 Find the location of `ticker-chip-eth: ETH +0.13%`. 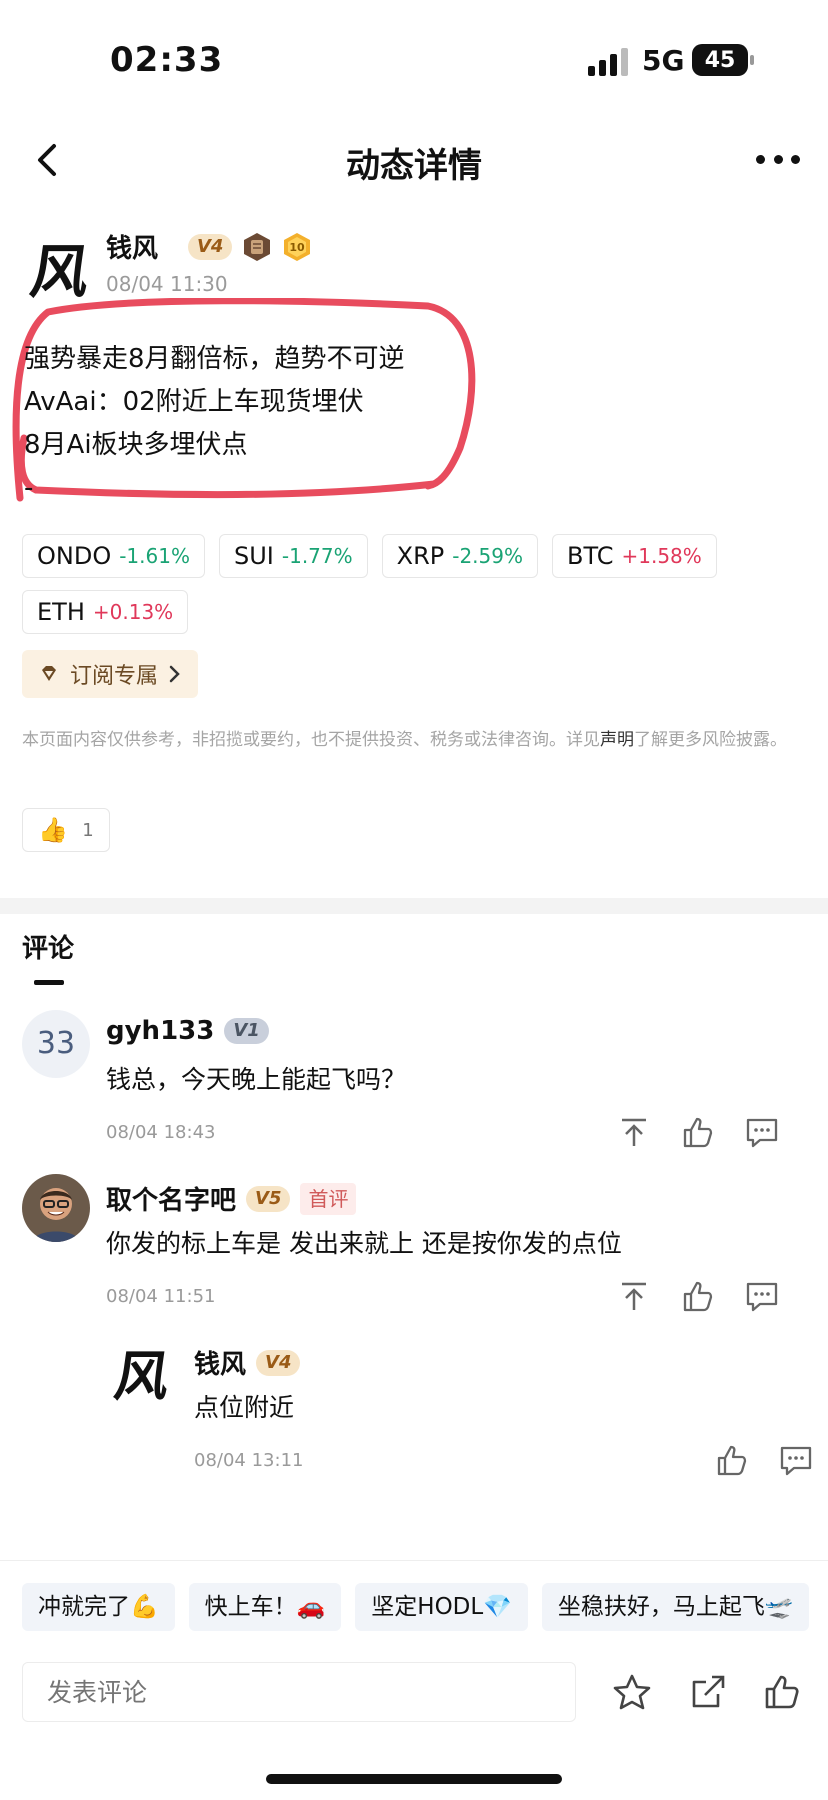

ticker-chip-eth: ETH +0.13% is located at coordinates (105, 612).